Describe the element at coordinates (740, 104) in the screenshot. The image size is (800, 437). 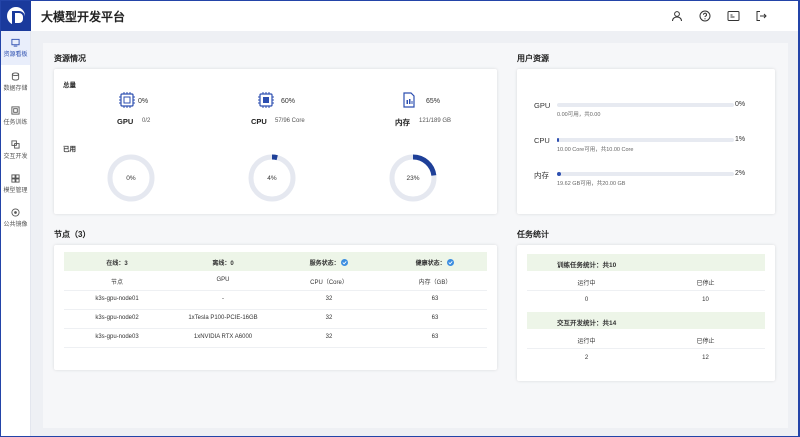
I see `user-gpu-percent: 0%` at that location.